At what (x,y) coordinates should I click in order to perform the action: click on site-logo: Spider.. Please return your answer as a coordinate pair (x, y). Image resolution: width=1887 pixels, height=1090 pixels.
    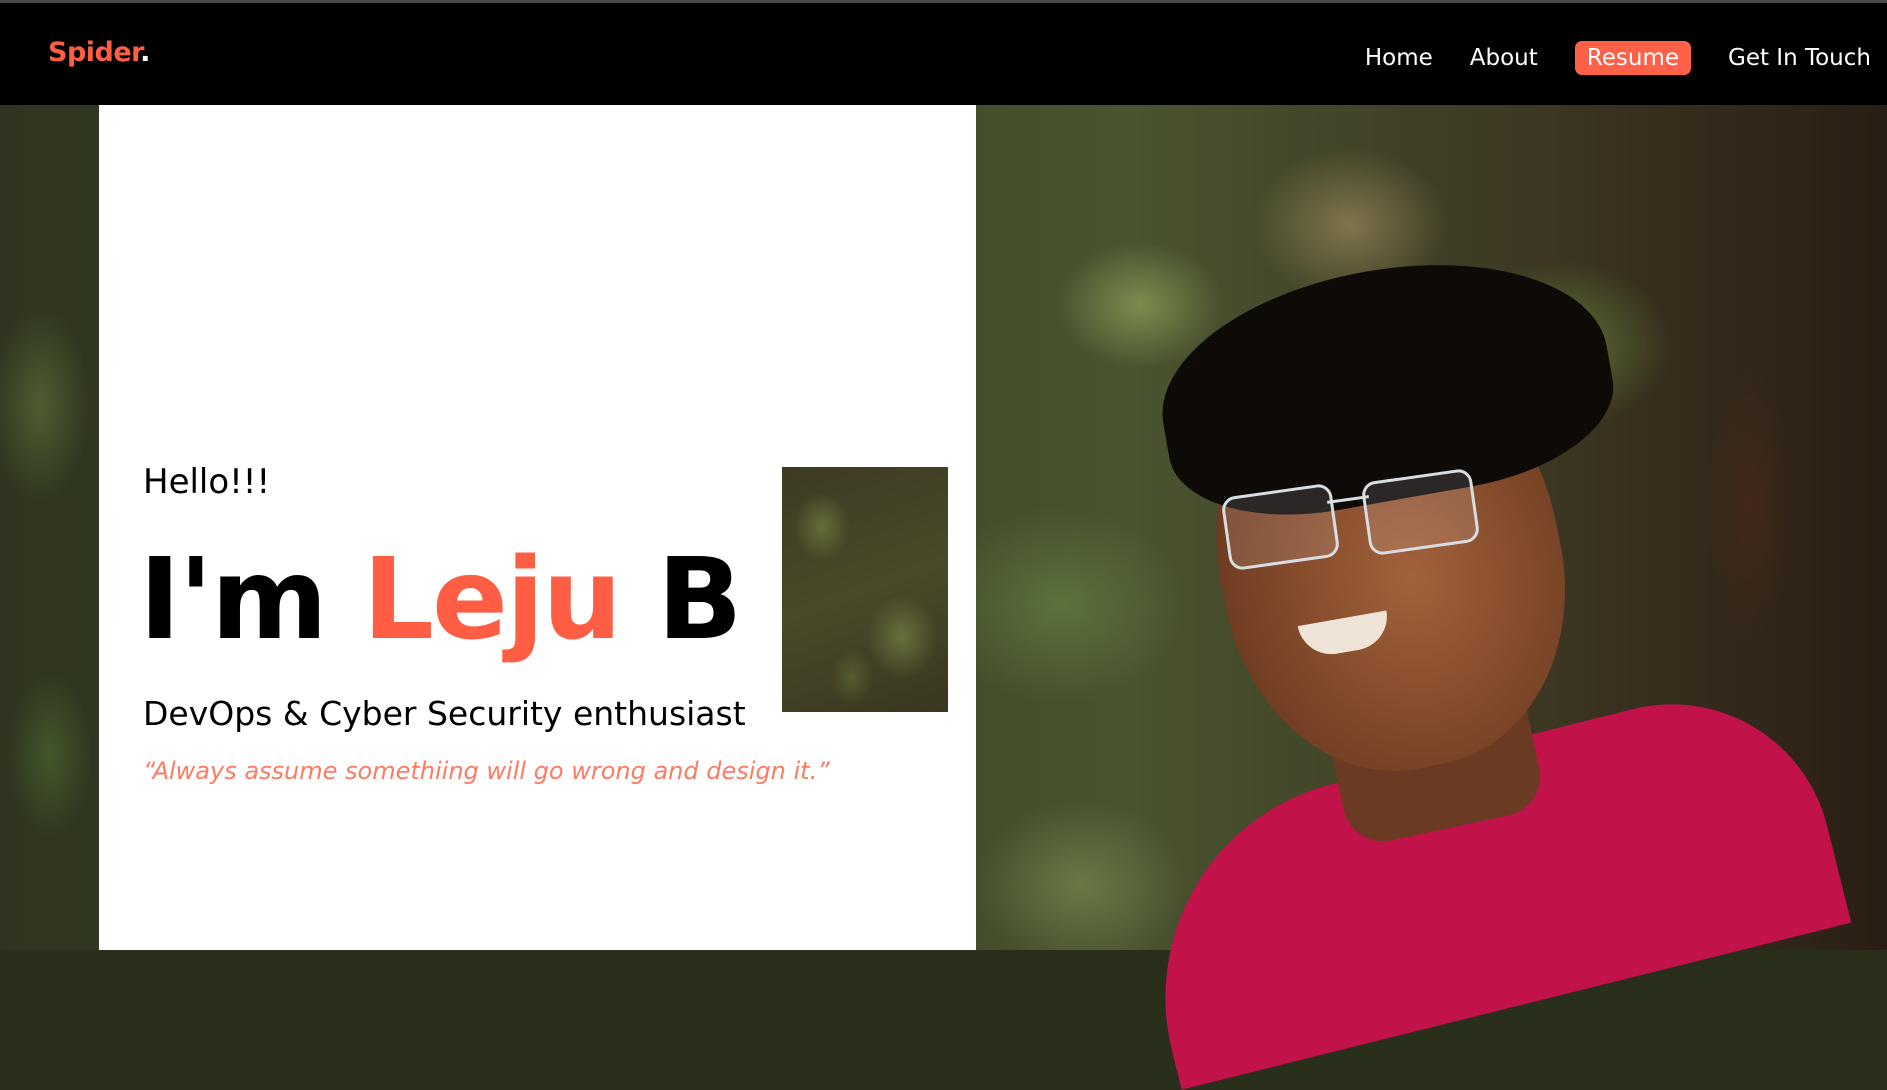
    Looking at the image, I should click on (99, 52).